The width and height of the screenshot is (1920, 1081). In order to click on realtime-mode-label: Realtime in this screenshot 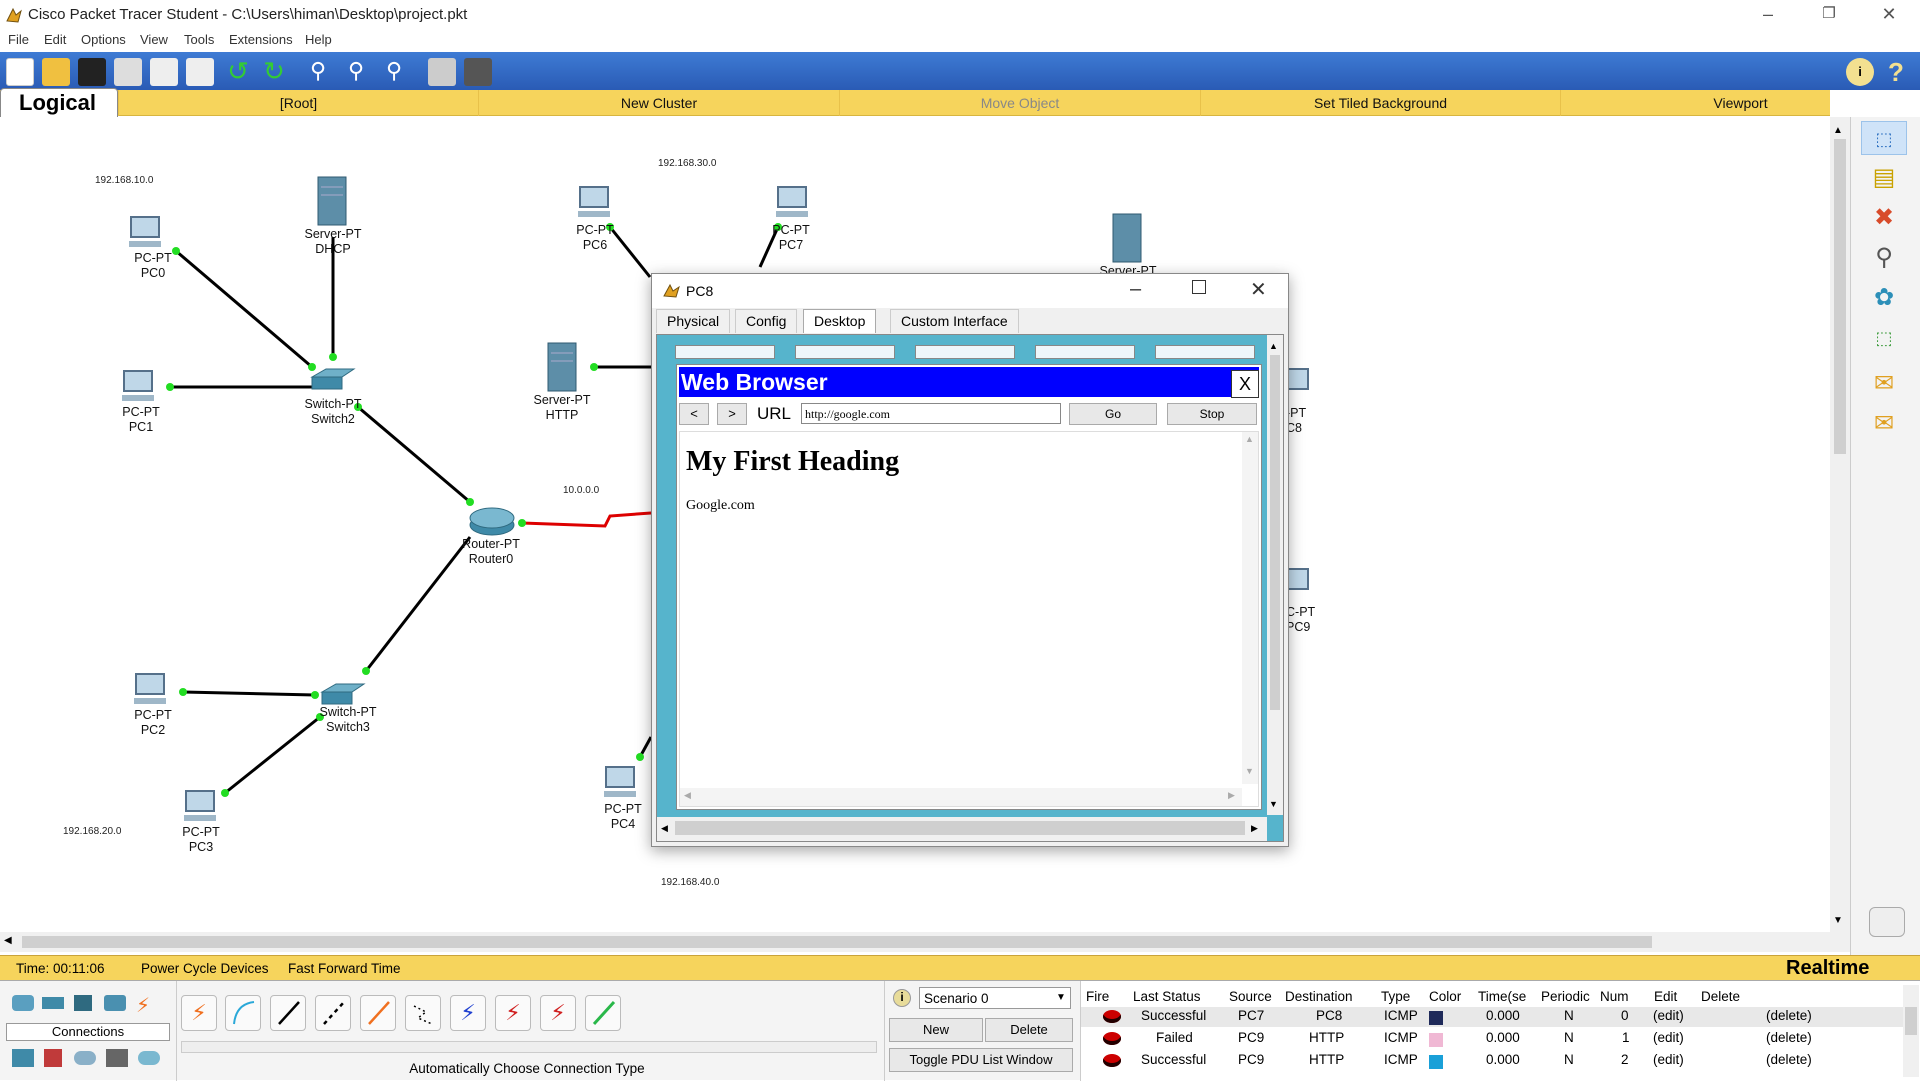, I will do `click(1827, 968)`.